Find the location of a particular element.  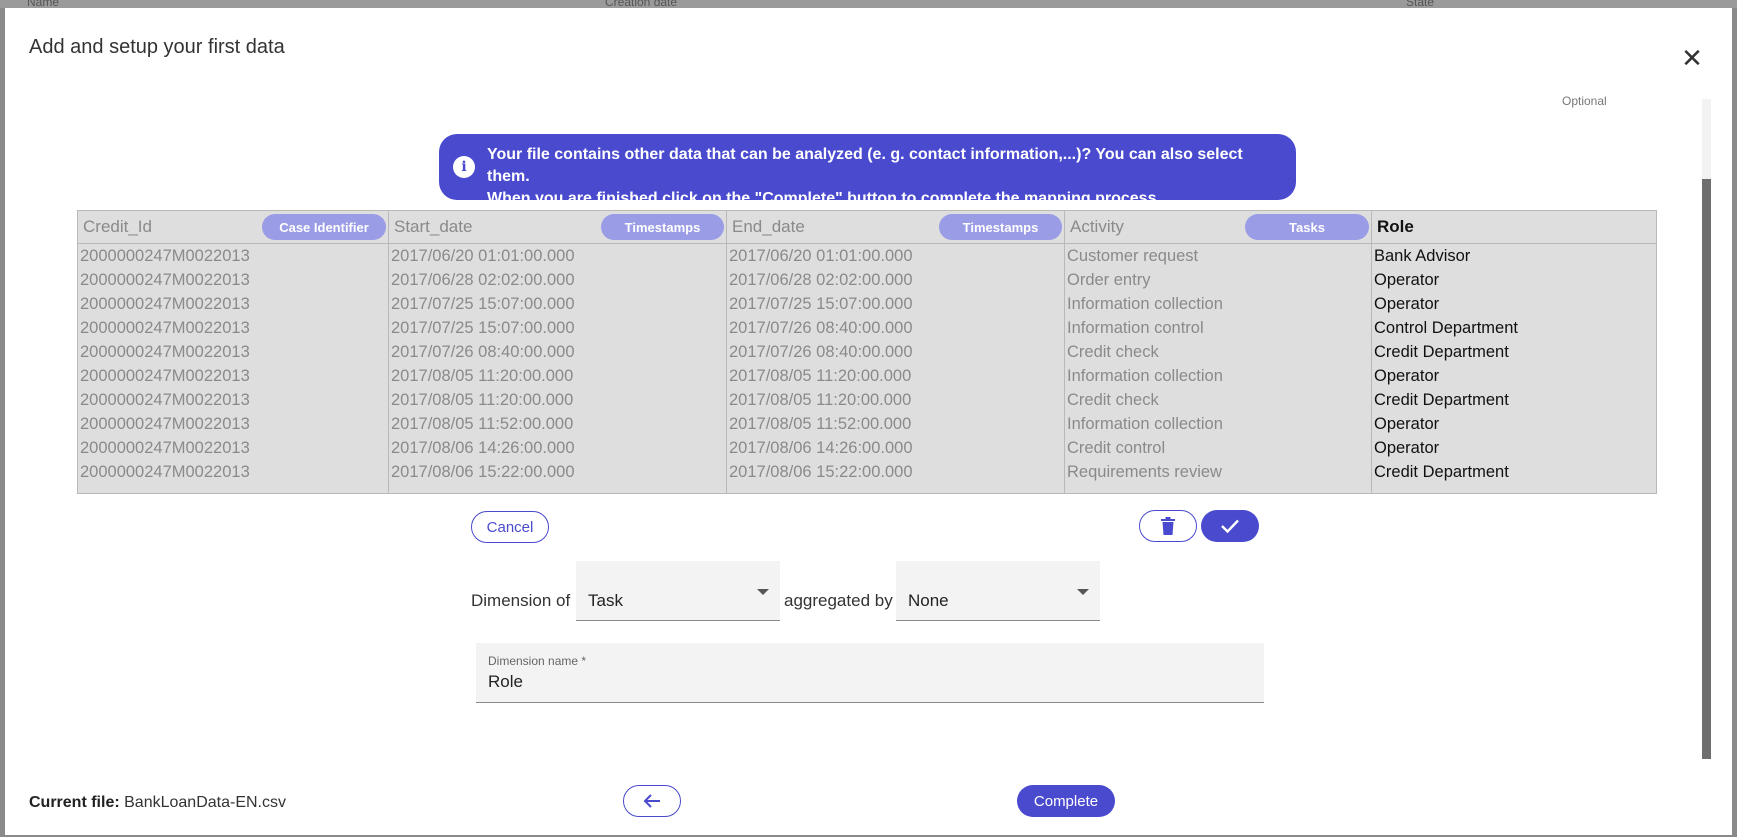

column-header: Role is located at coordinates (1514, 227).